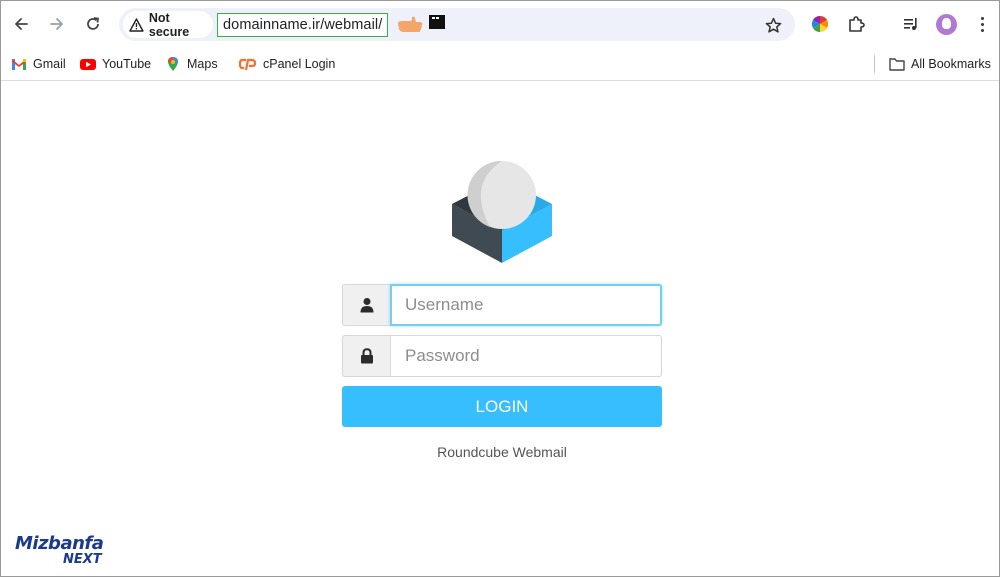 Image resolution: width=1000 pixels, height=577 pixels. I want to click on arrow-right-icon, so click(56, 24).